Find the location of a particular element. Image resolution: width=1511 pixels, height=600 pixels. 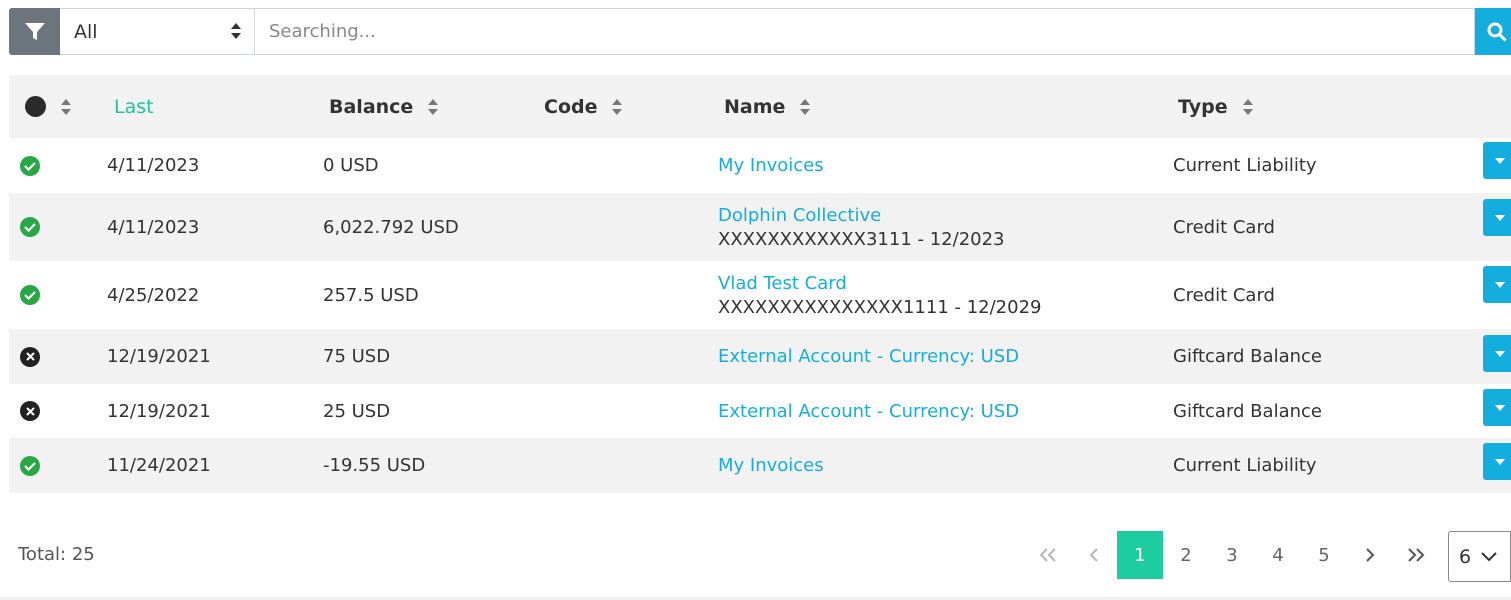

type-cell: Current Liability is located at coordinates (1245, 465).